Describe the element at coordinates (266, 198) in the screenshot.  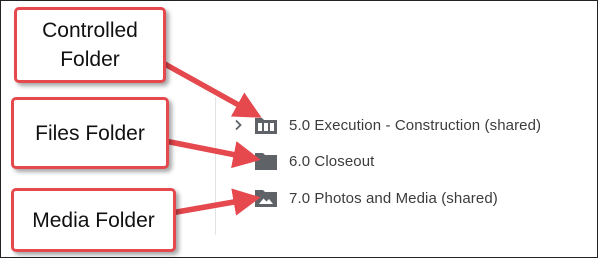
I see `media-folder-icon` at that location.